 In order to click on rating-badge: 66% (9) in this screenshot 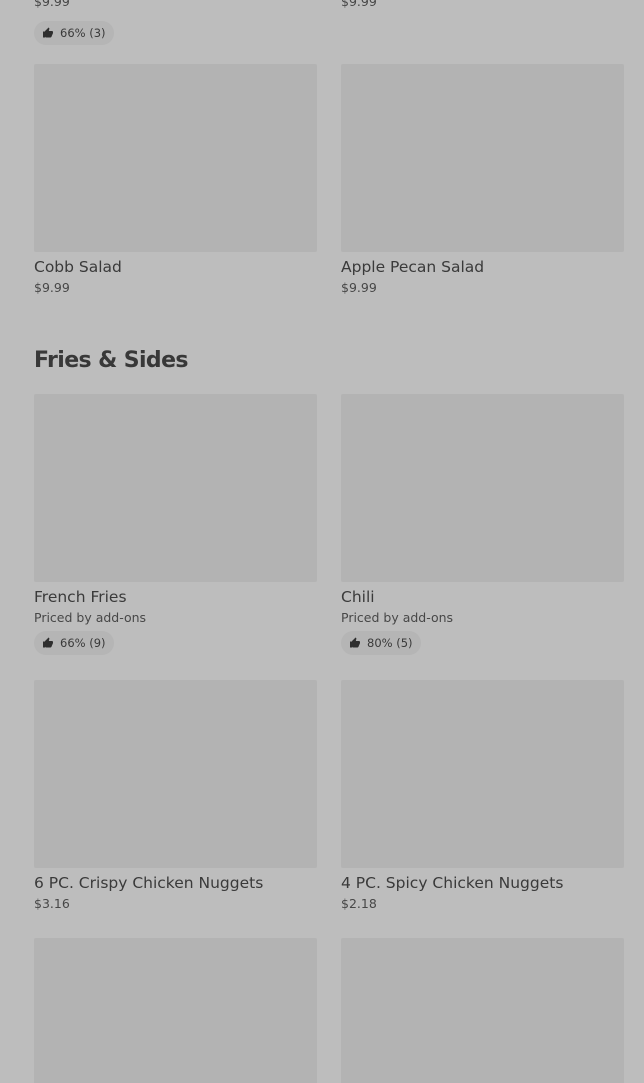, I will do `click(74, 643)`.